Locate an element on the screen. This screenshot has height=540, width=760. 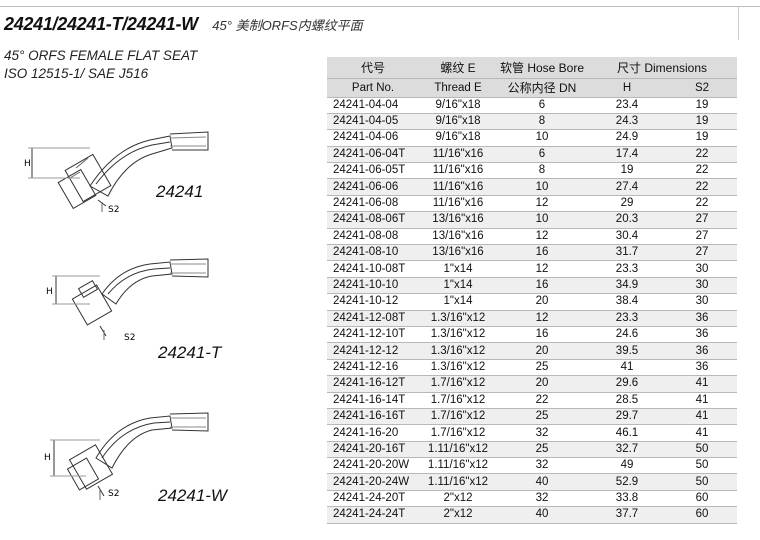
cell-part-no: 24241-06-04T is located at coordinates (373, 155).